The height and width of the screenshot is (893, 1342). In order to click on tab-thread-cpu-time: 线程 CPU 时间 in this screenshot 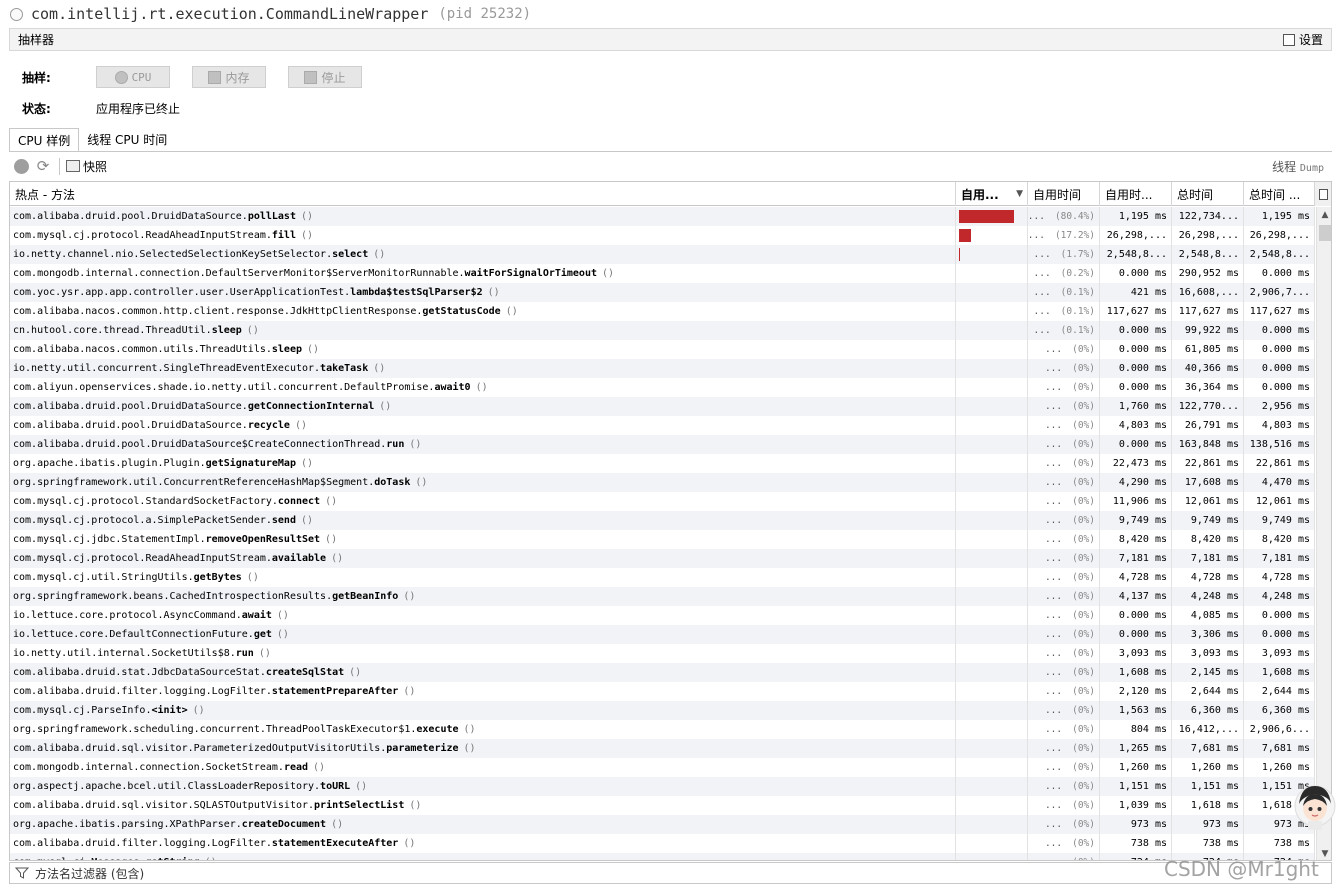, I will do `click(127, 139)`.